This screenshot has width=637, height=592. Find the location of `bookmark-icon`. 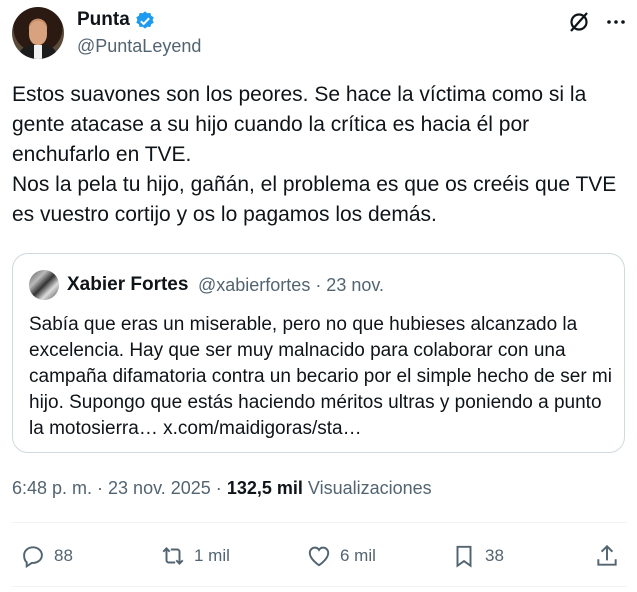

bookmark-icon is located at coordinates (464, 556).